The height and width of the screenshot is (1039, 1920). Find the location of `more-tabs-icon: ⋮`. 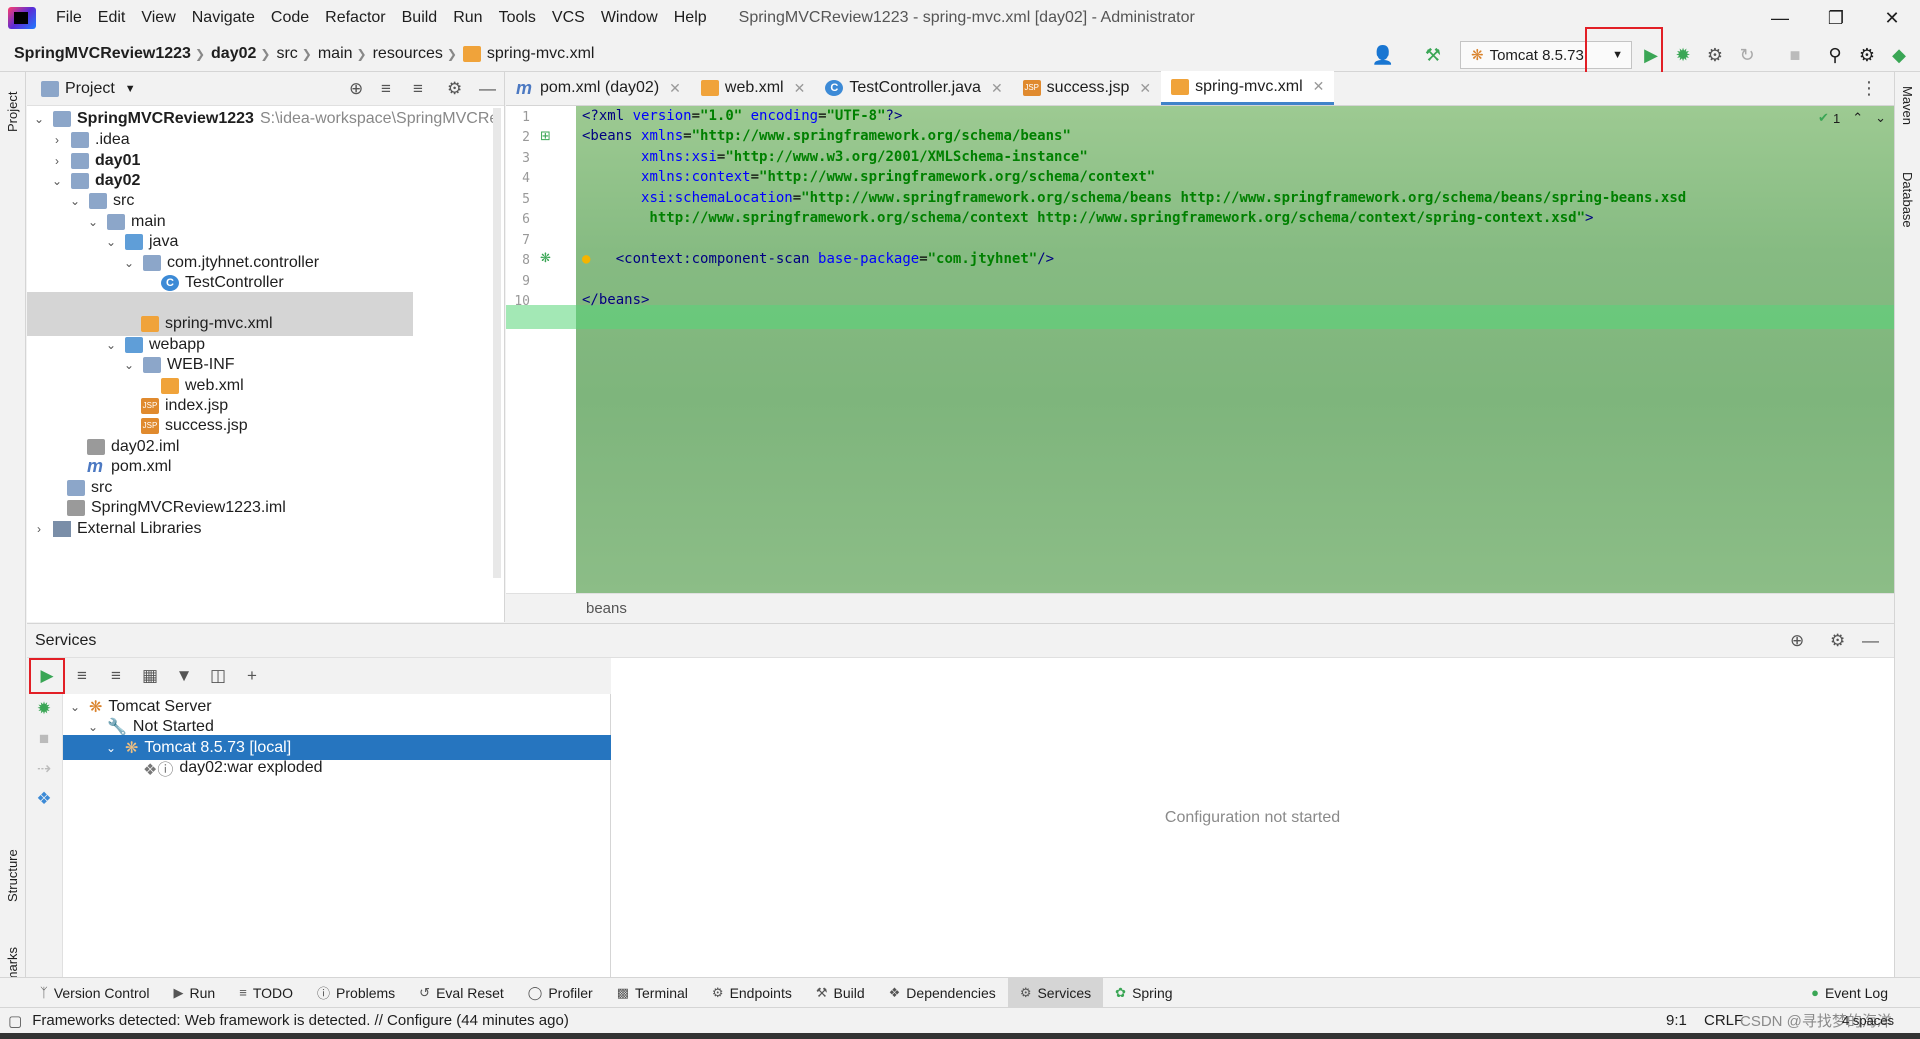

more-tabs-icon: ⋮ is located at coordinates (1869, 88).